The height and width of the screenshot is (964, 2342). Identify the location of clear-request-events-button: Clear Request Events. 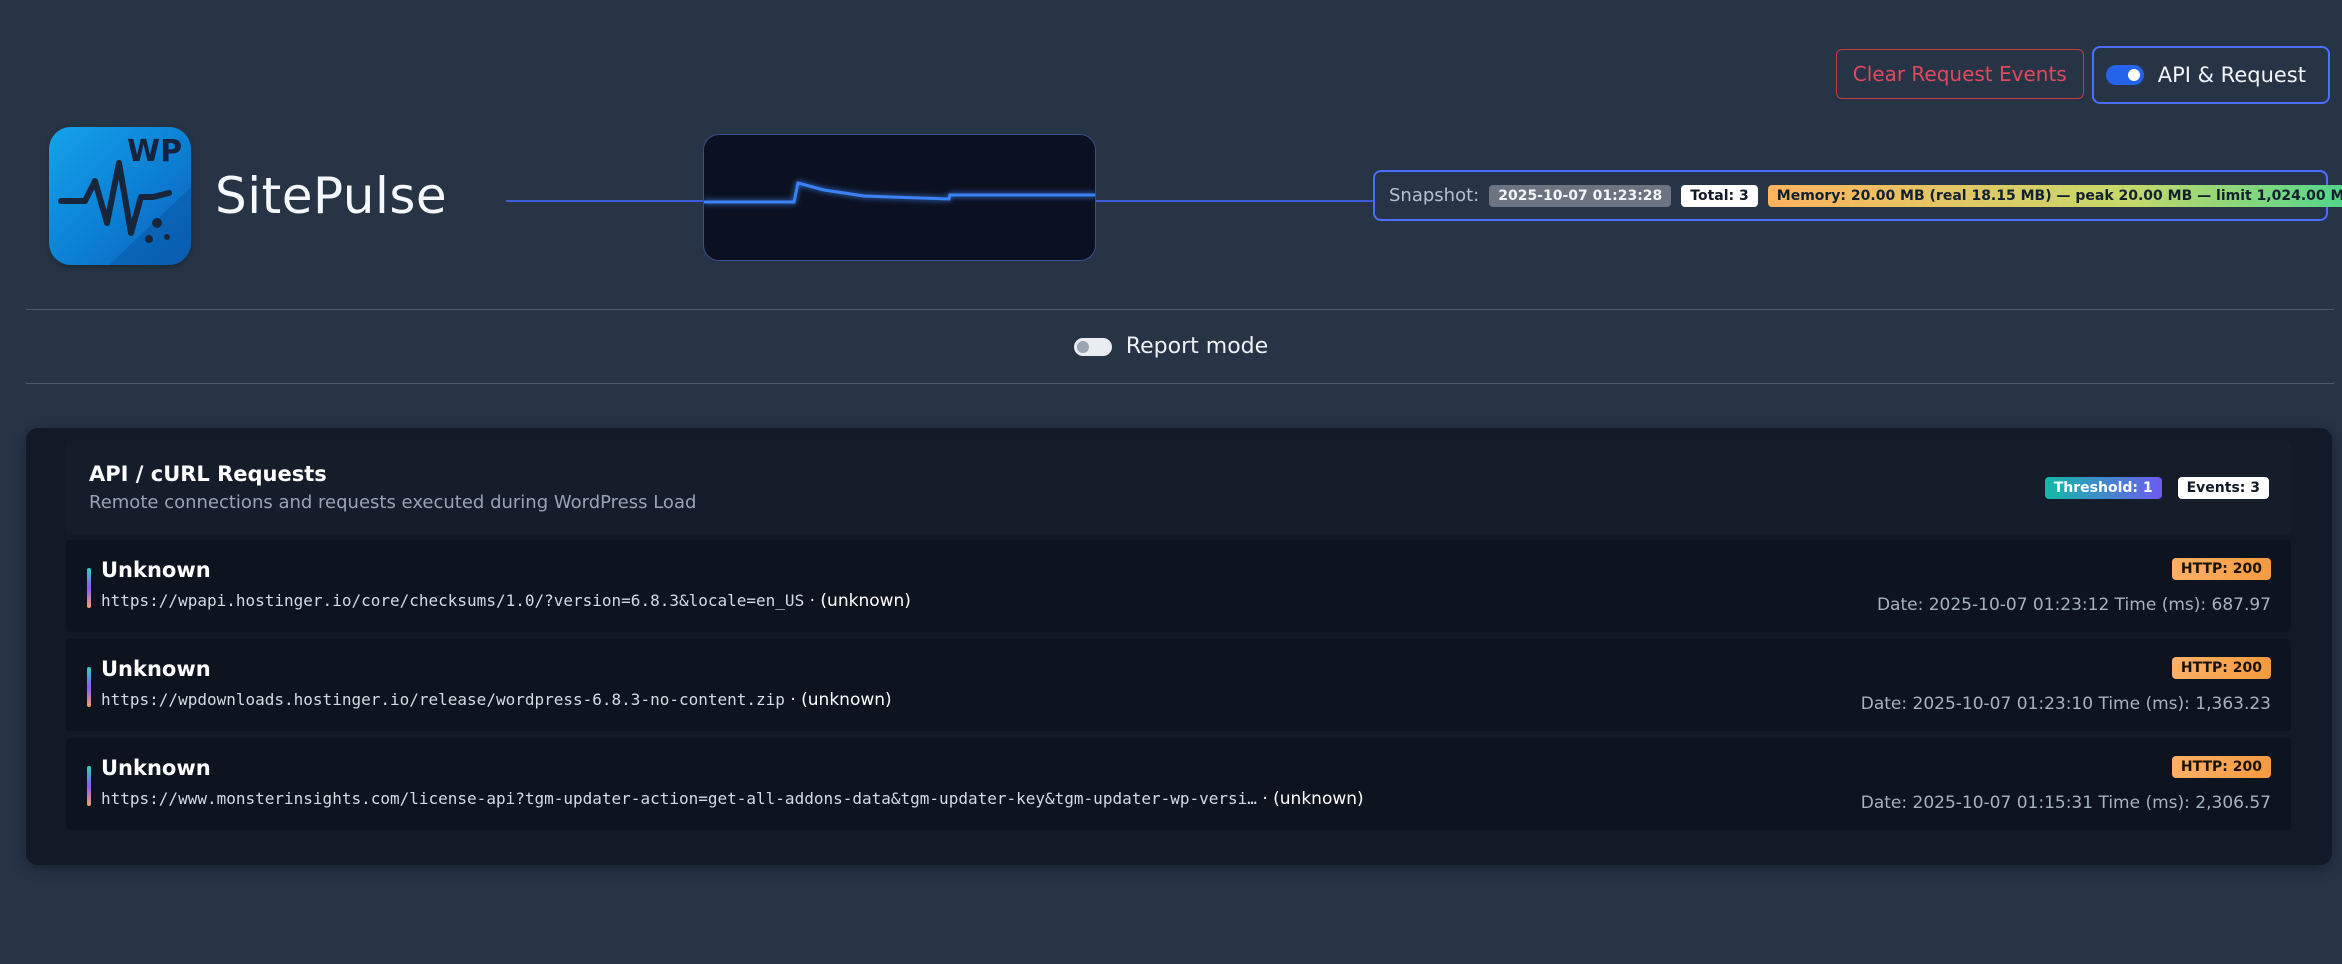
(1959, 74).